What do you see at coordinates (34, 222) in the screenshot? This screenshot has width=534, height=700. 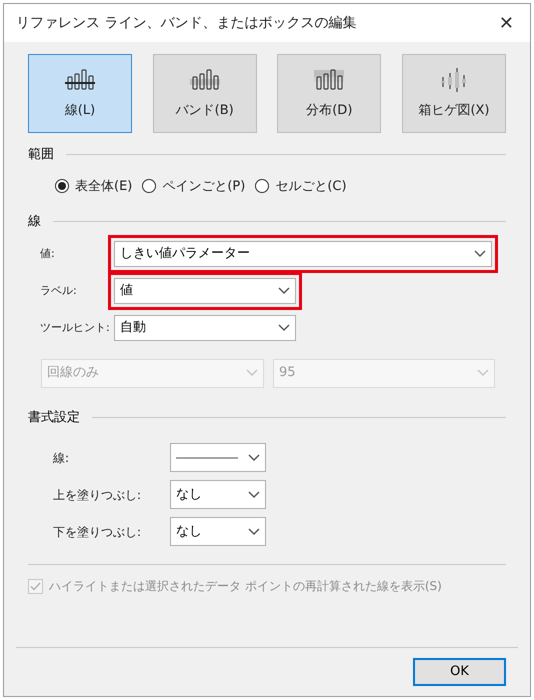 I see `section-heading: 線` at bounding box center [34, 222].